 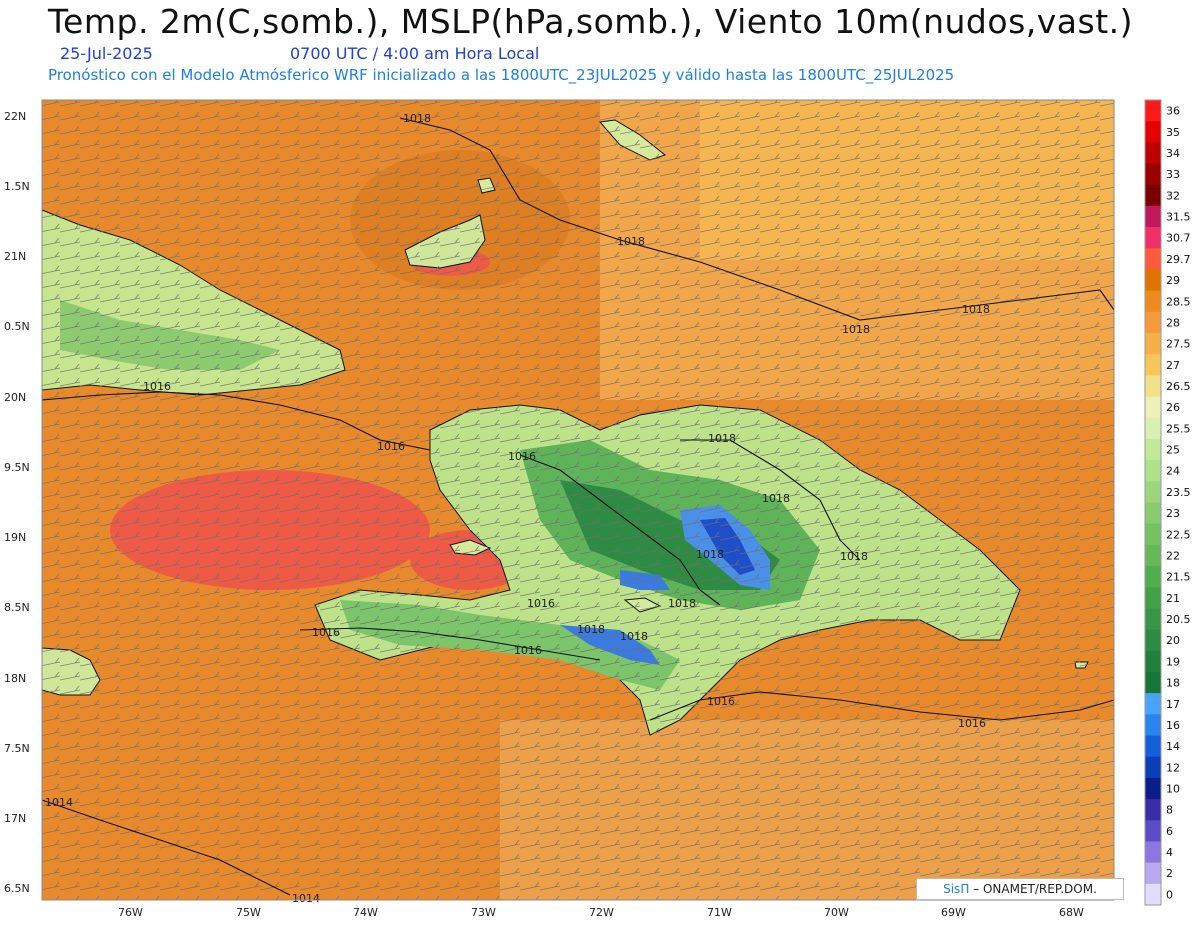 What do you see at coordinates (1173, 555) in the screenshot?
I see `colorbar-label: 22` at bounding box center [1173, 555].